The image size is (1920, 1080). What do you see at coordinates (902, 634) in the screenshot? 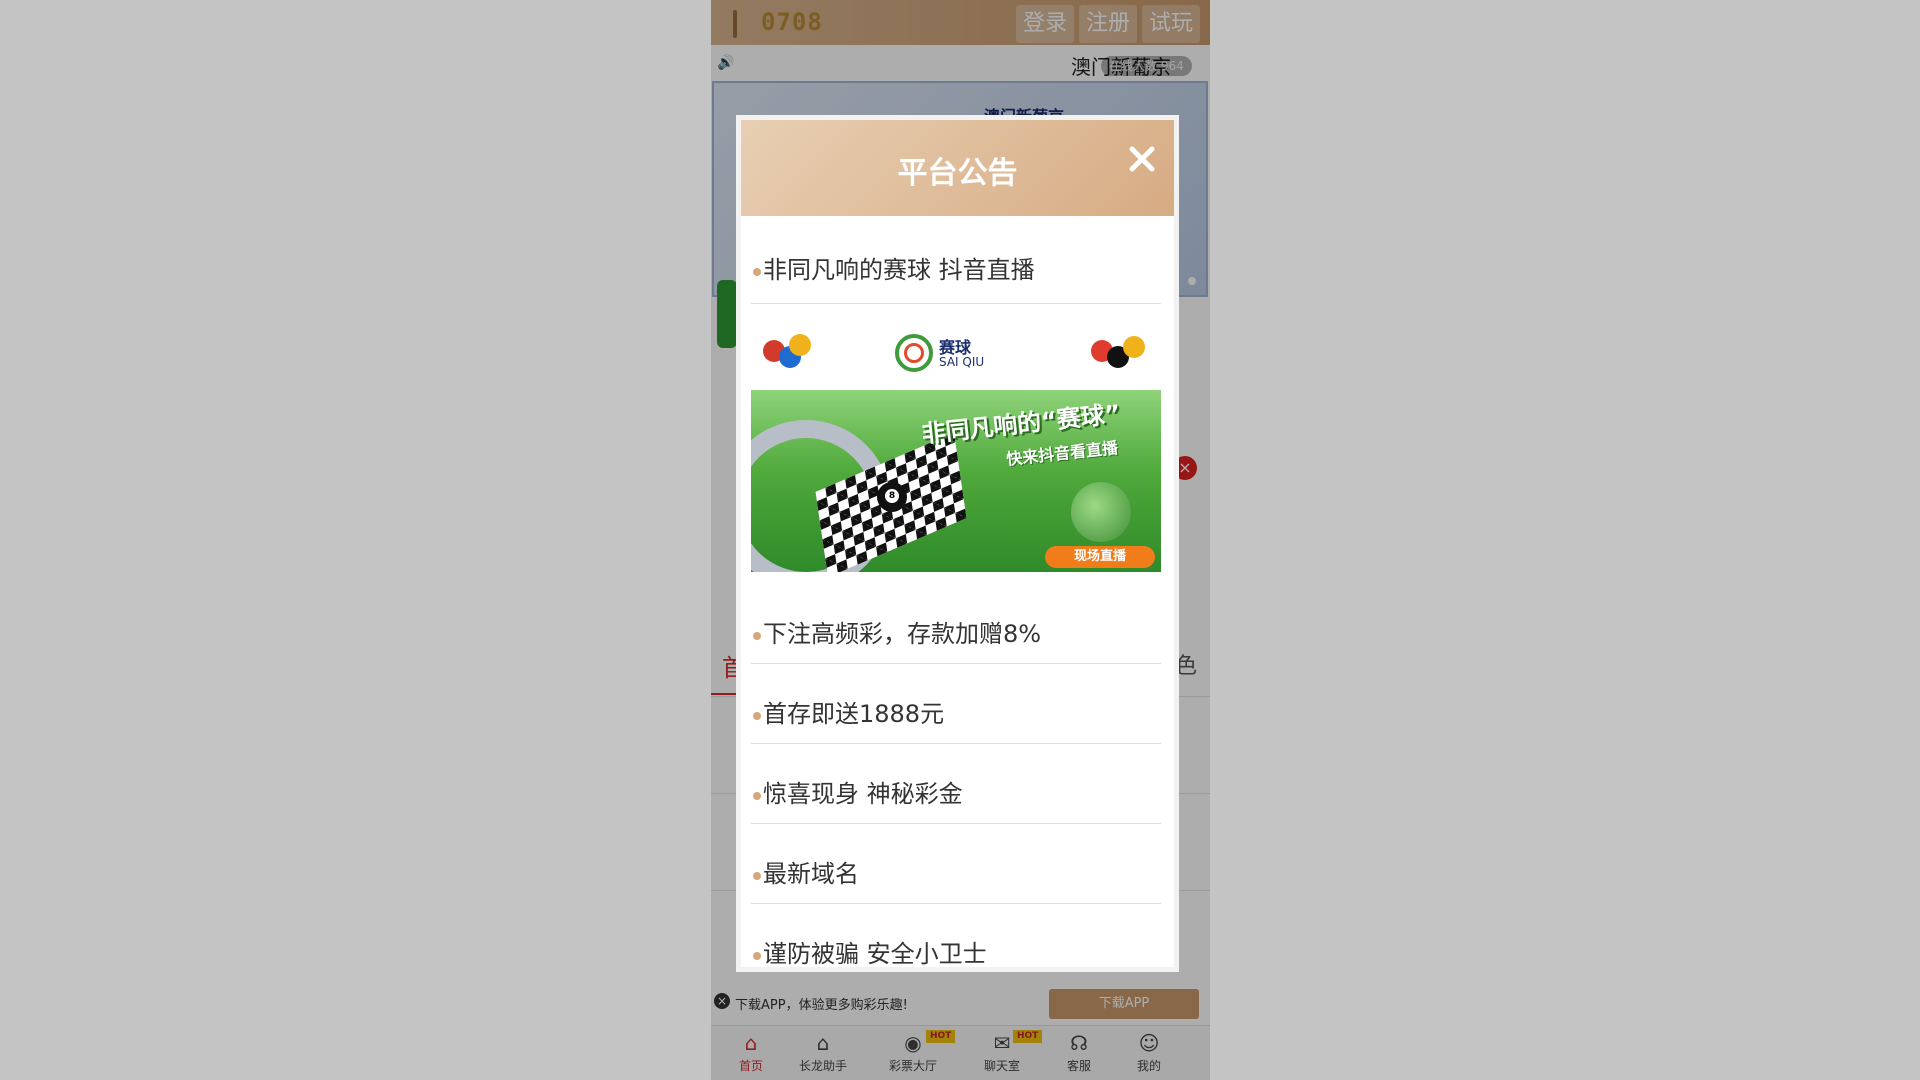
I see `announcement-text: 下注高频彩，存款加赠8%` at bounding box center [902, 634].